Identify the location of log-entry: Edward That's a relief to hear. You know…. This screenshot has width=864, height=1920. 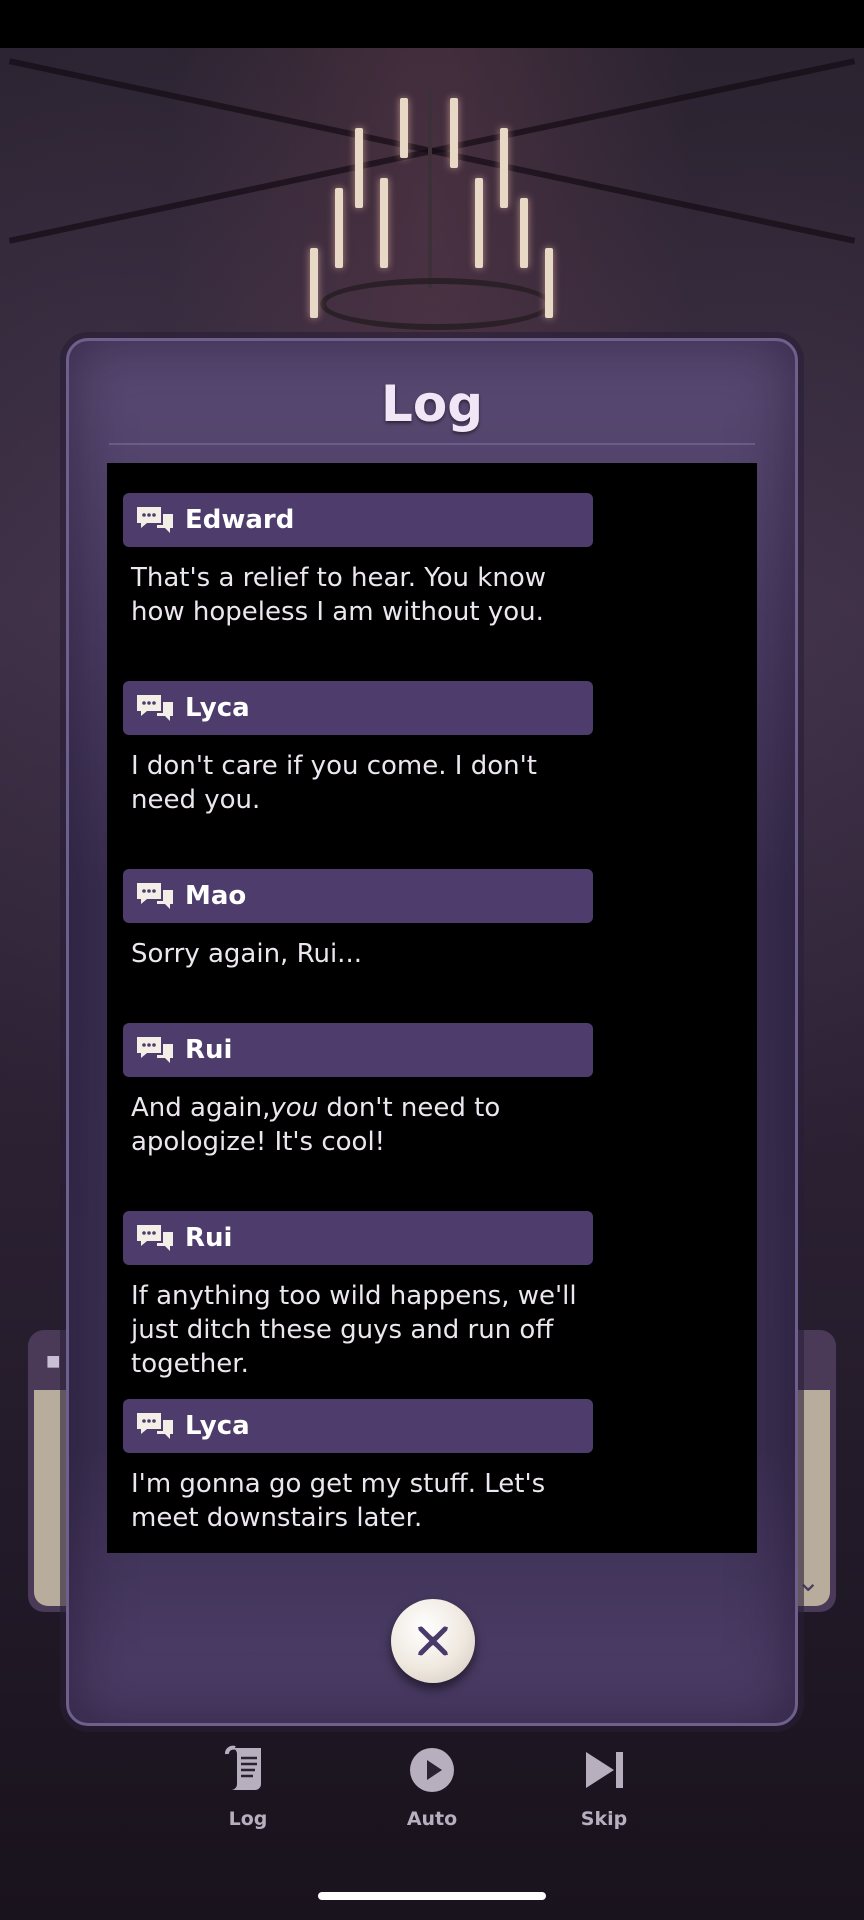
(435, 561).